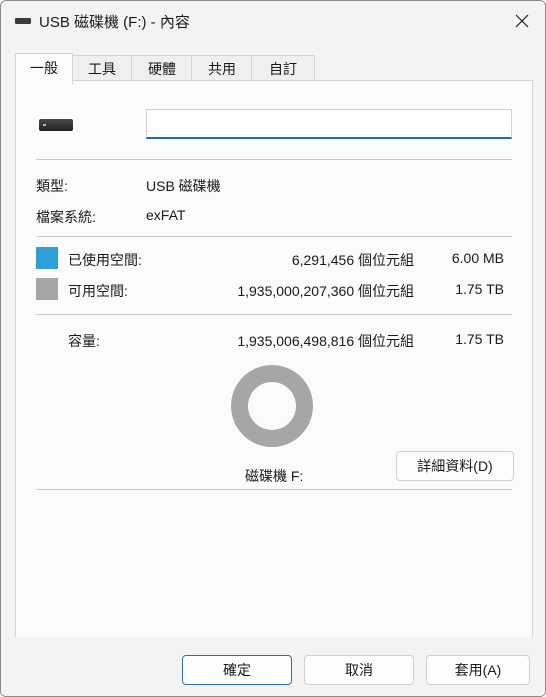 This screenshot has height=697, width=546. Describe the element at coordinates (237, 670) in the screenshot. I see `ok-button: 確定` at that location.